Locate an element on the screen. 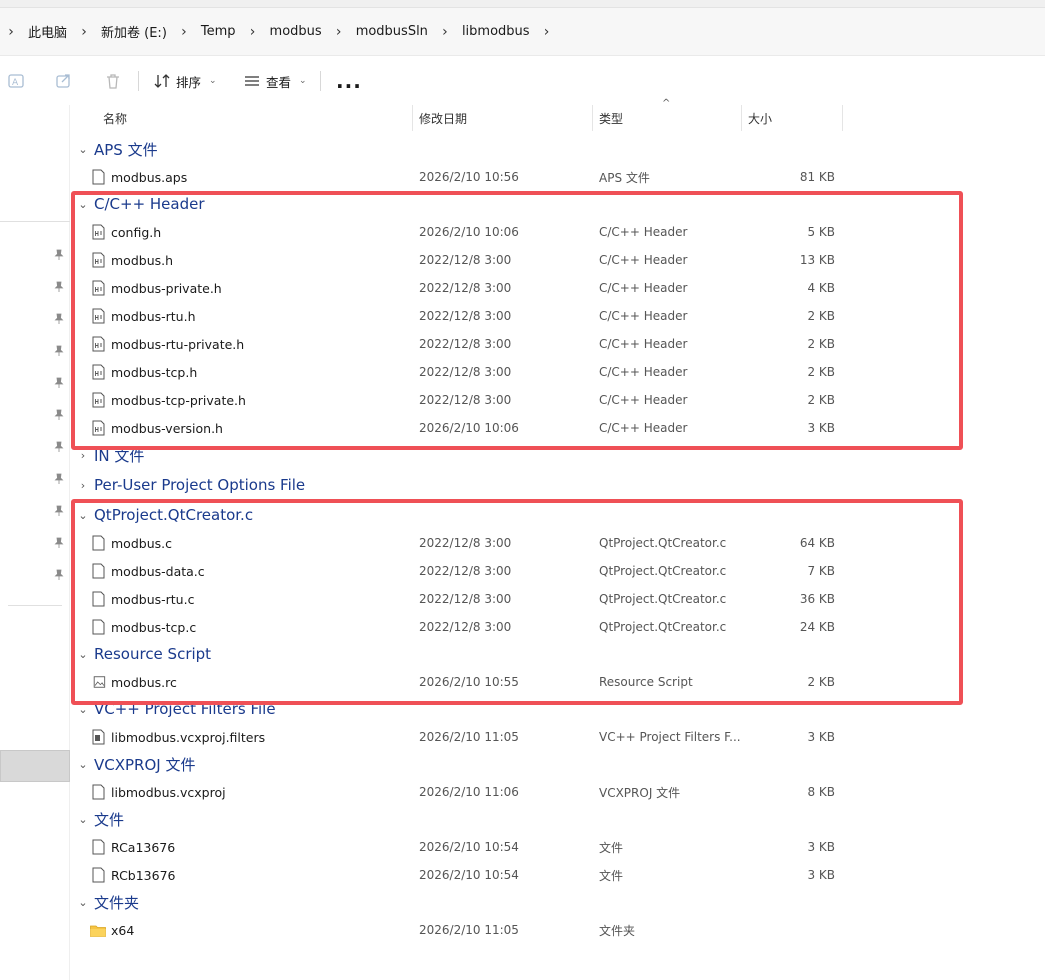 This screenshot has width=1045, height=980. column-header-size: 大小 is located at coordinates (793, 118).